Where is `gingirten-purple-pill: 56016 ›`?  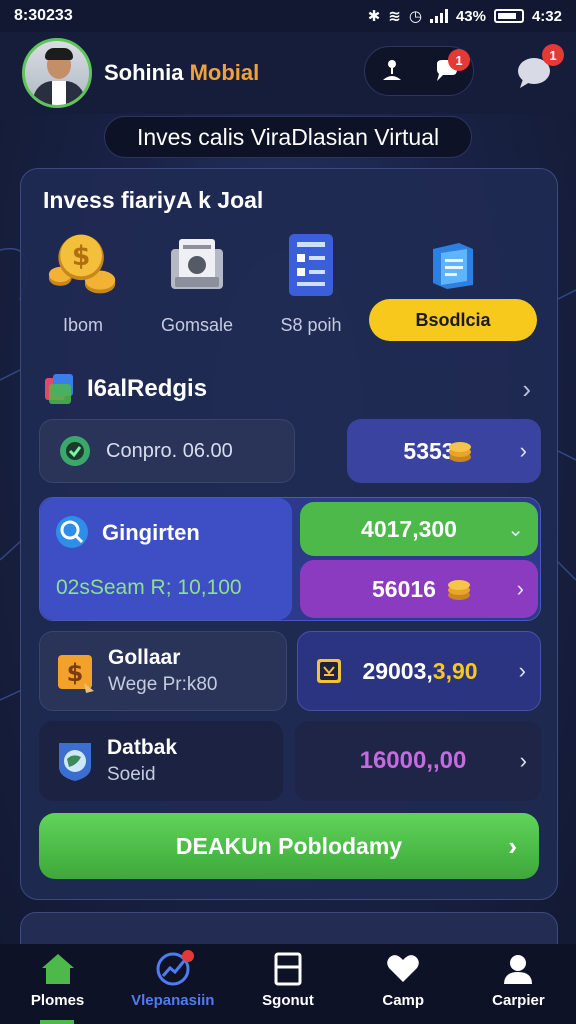 gingirten-purple-pill: 56016 › is located at coordinates (419, 589).